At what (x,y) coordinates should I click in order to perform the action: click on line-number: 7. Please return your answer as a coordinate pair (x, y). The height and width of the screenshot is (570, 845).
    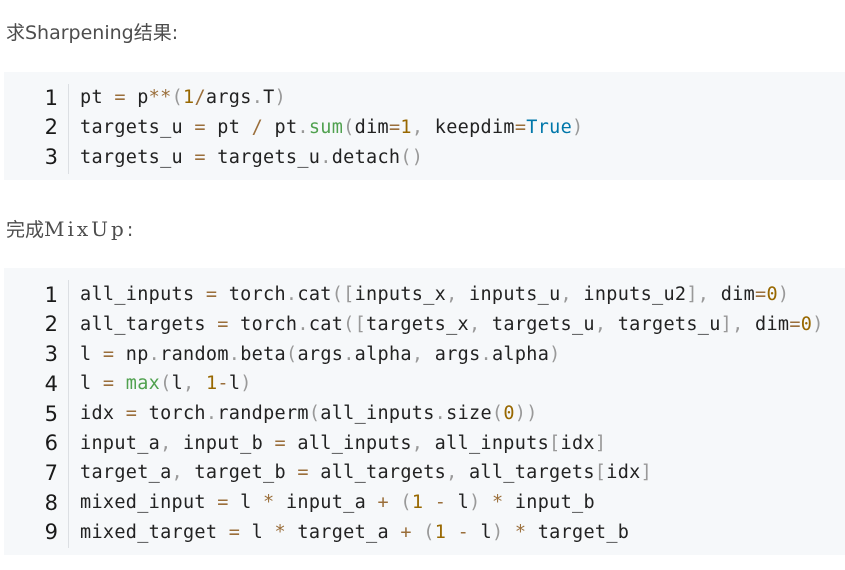
    Looking at the image, I should click on (51, 472).